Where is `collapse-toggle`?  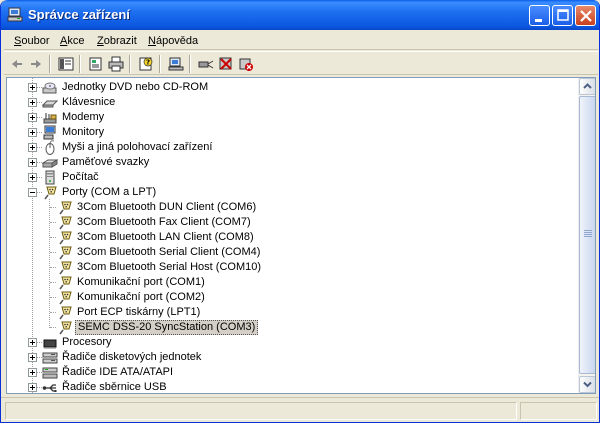 collapse-toggle is located at coordinates (32, 192).